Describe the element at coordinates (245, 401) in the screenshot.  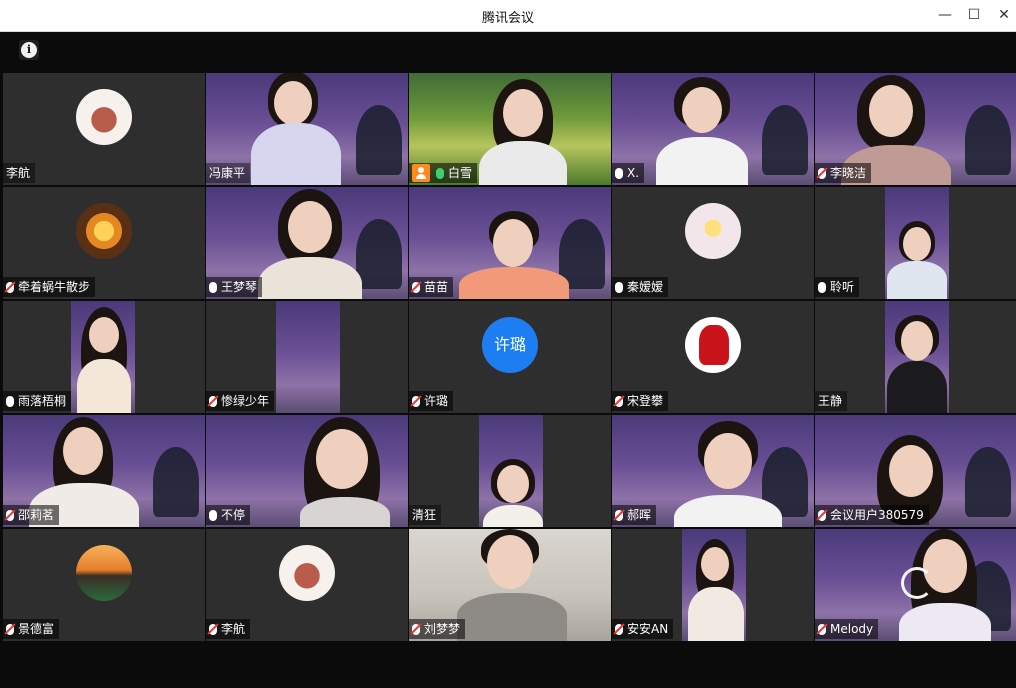
I see `participant-name: 惨绿少年` at that location.